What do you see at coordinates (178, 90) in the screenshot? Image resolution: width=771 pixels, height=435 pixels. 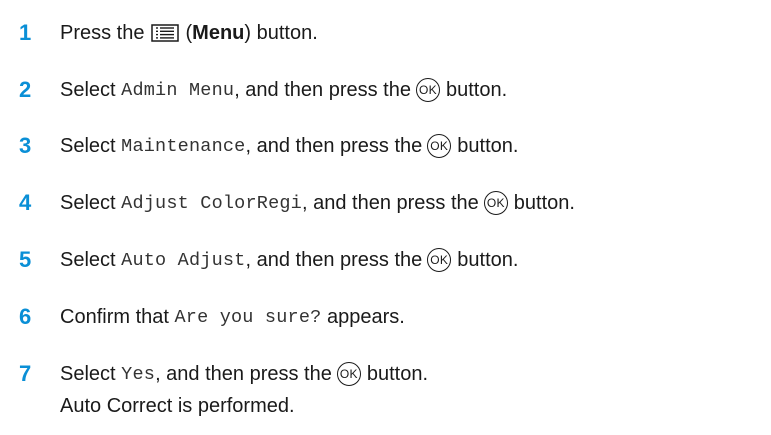 I see `menu-item-code: Admin Menu` at bounding box center [178, 90].